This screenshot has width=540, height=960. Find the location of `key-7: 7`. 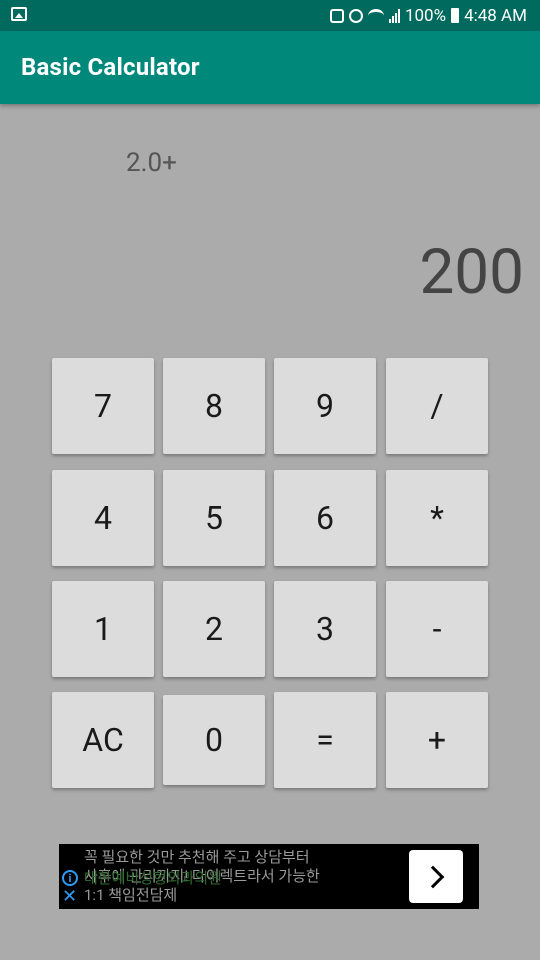

key-7: 7 is located at coordinates (103, 406).